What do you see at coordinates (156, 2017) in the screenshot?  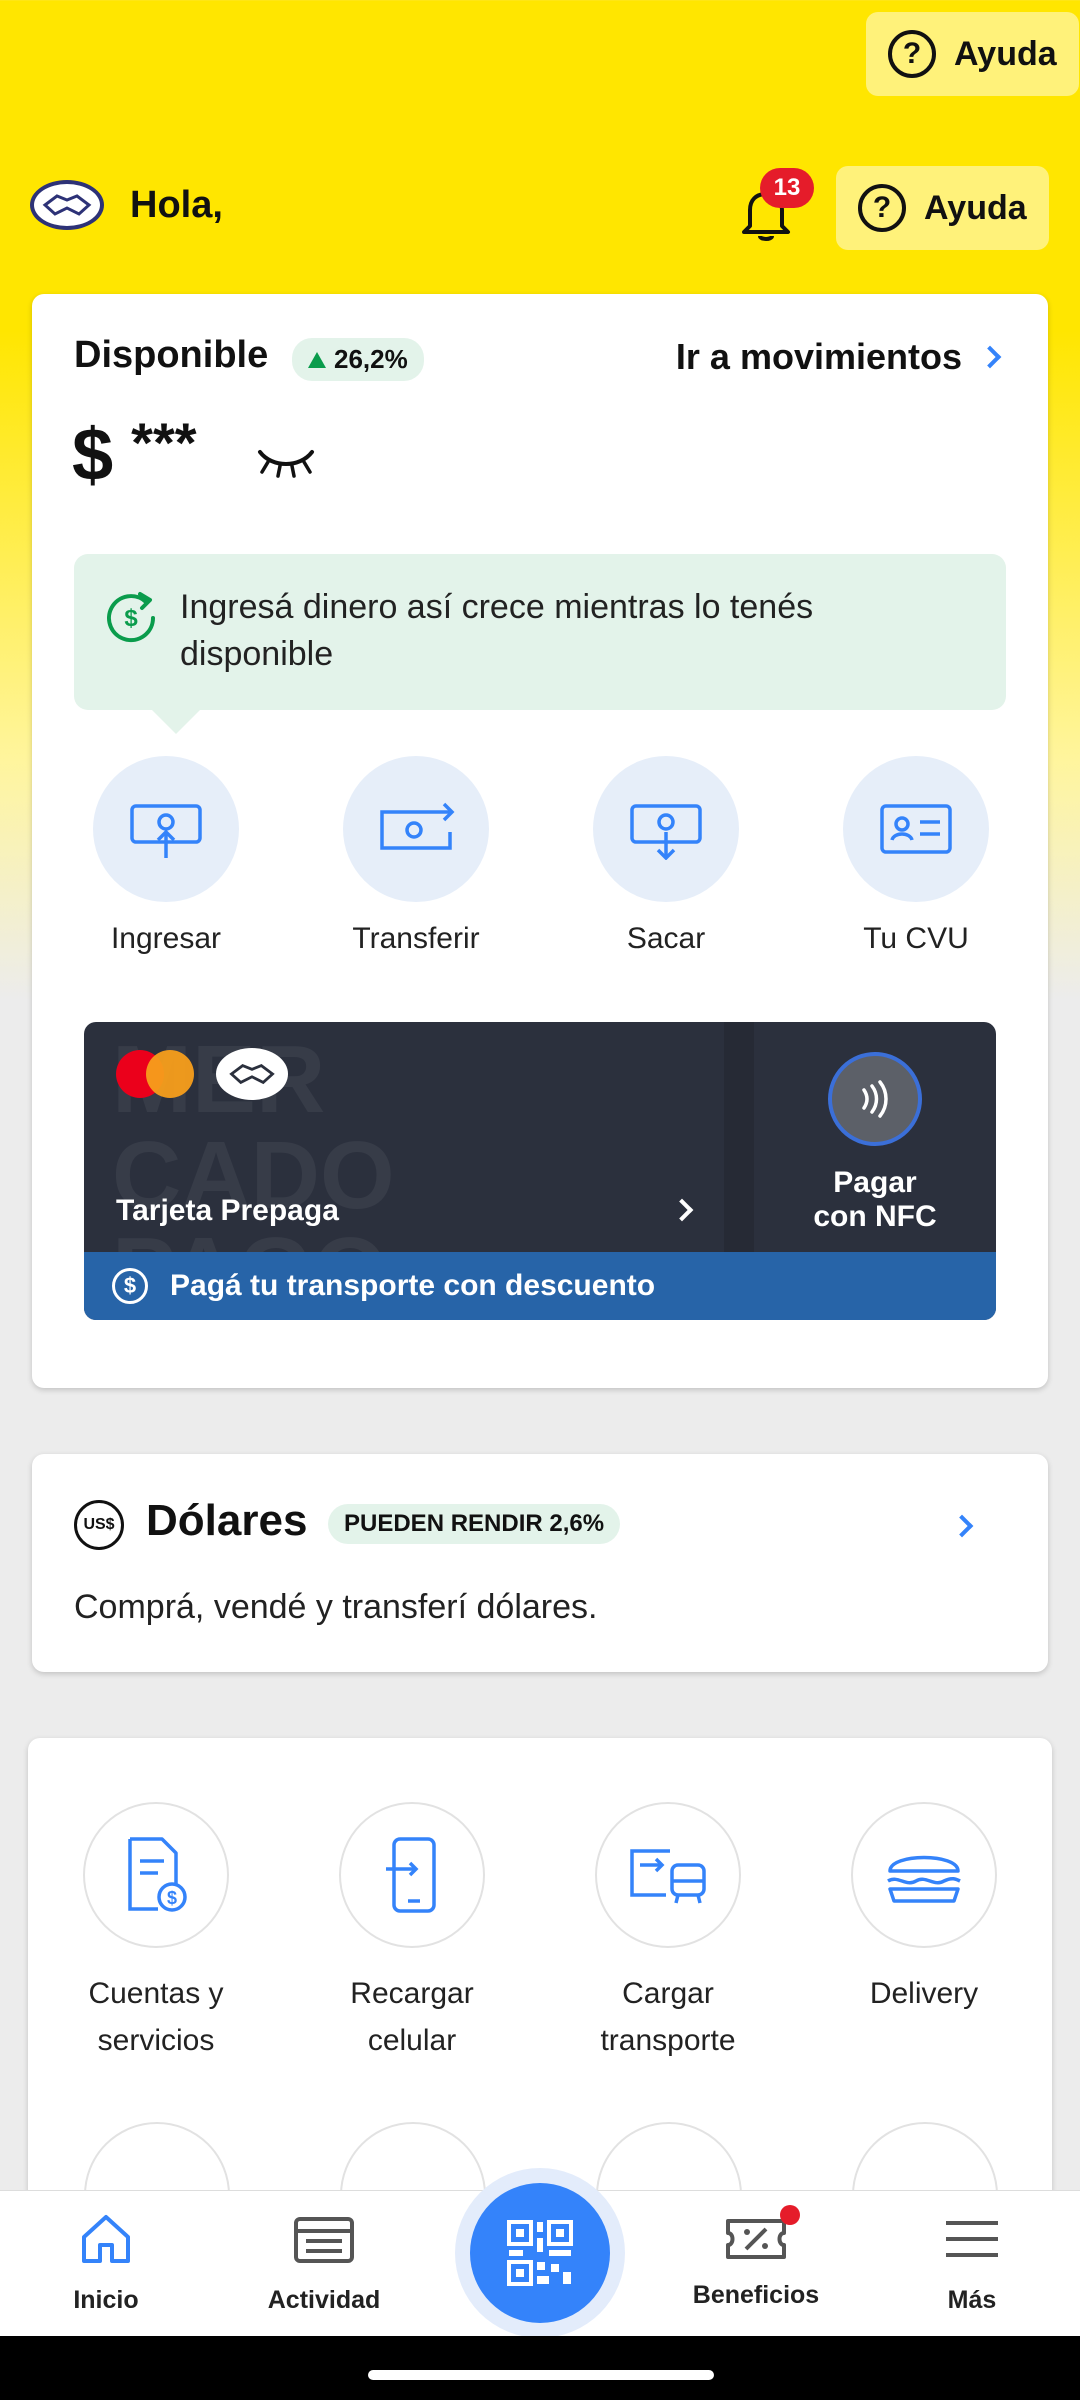 I see `service-bills-label: Cuentas y servicios` at bounding box center [156, 2017].